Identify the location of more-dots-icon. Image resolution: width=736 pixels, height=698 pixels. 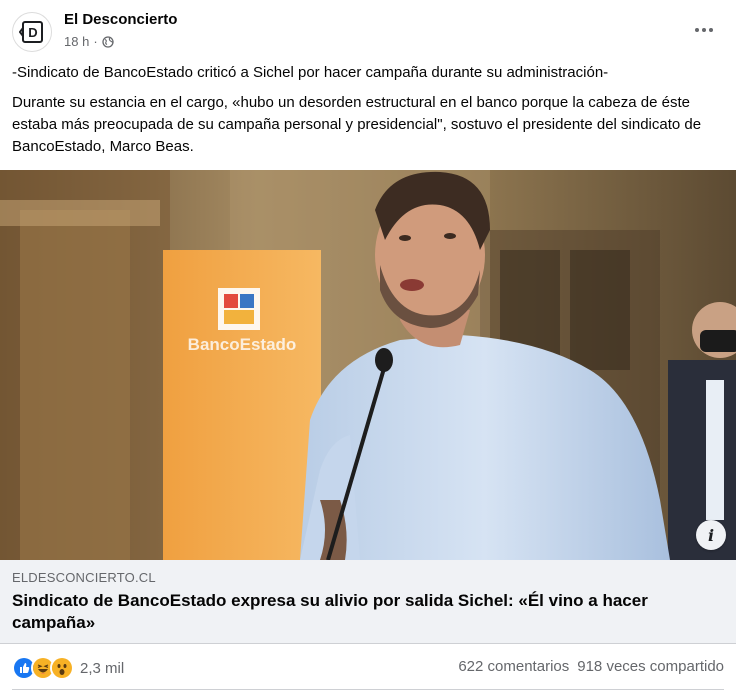
(704, 30).